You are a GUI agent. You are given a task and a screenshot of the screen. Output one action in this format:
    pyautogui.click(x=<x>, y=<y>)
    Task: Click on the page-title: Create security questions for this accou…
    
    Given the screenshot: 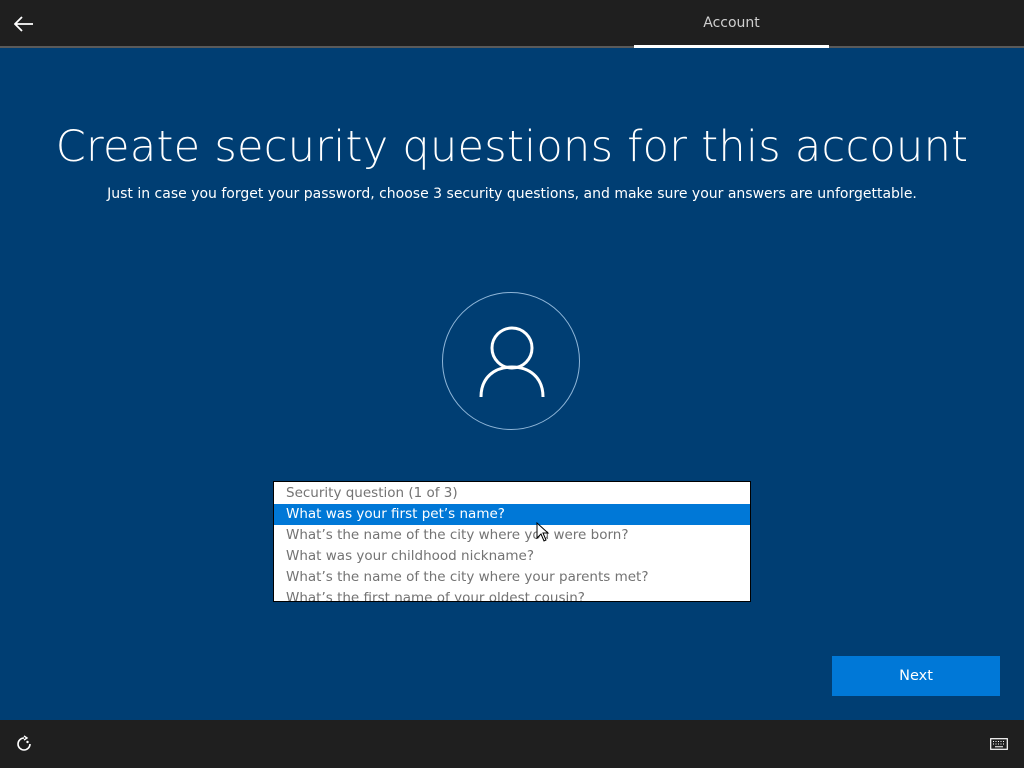 What is the action you would take?
    pyautogui.click(x=512, y=147)
    